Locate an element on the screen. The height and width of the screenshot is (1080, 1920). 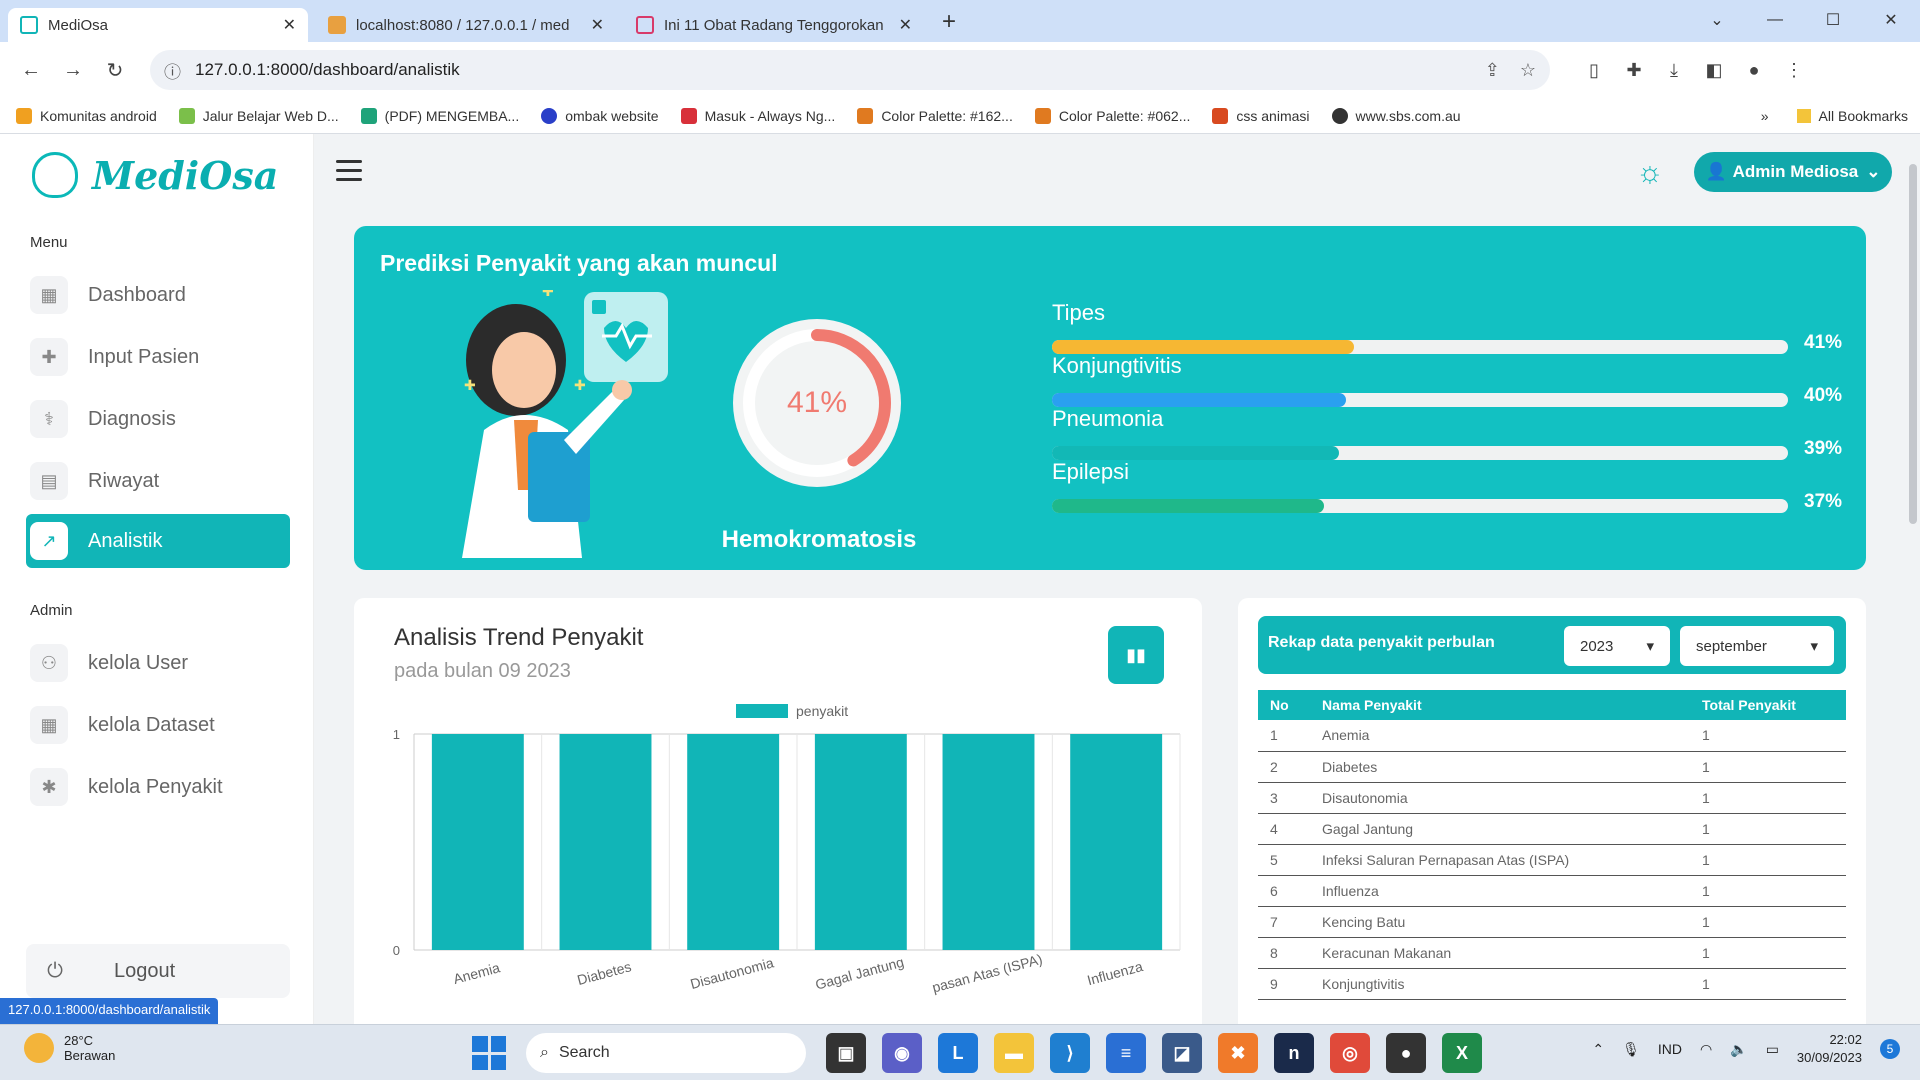
forward-icon: → is located at coordinates (73, 70).